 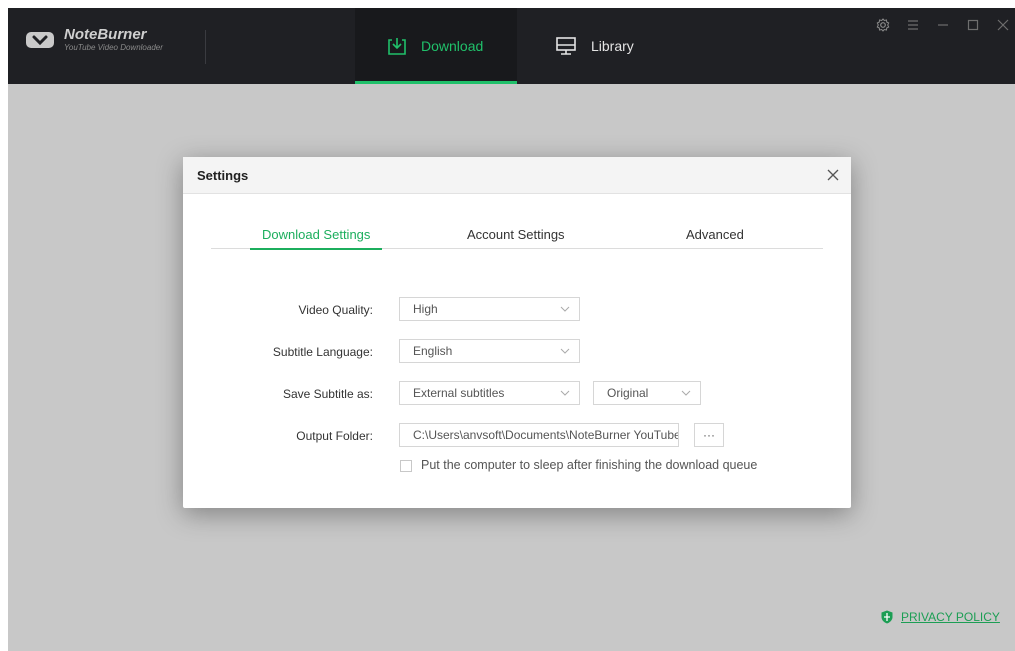 What do you see at coordinates (113, 47) in the screenshot?
I see `app-subtitle: YouTube Video Downloader` at bounding box center [113, 47].